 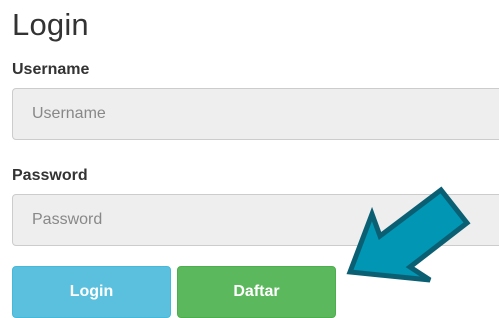 What do you see at coordinates (50, 24) in the screenshot?
I see `page-title: Login` at bounding box center [50, 24].